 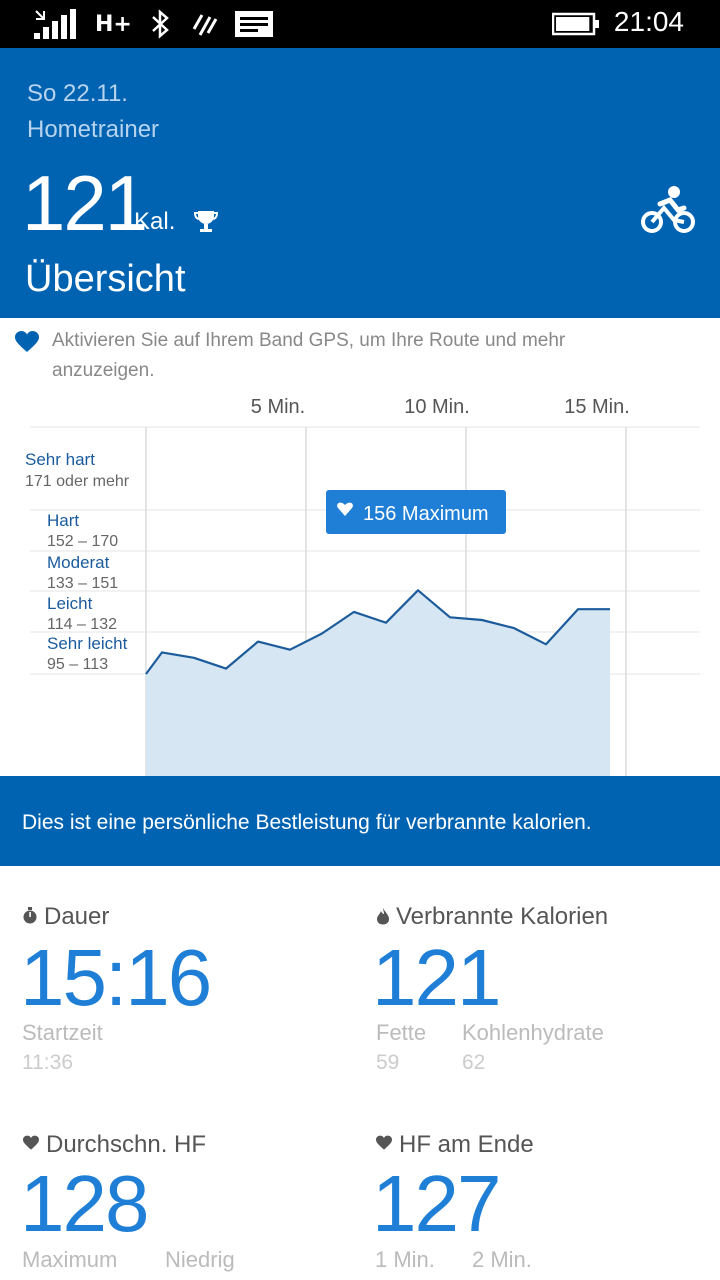 What do you see at coordinates (648, 21) in the screenshot?
I see `clock: 21:04` at bounding box center [648, 21].